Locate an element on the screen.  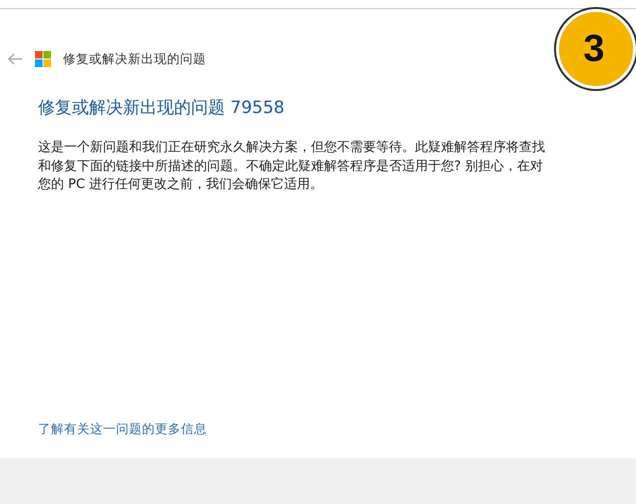
window-title: 修复或解决新出现的问题 is located at coordinates (134, 59).